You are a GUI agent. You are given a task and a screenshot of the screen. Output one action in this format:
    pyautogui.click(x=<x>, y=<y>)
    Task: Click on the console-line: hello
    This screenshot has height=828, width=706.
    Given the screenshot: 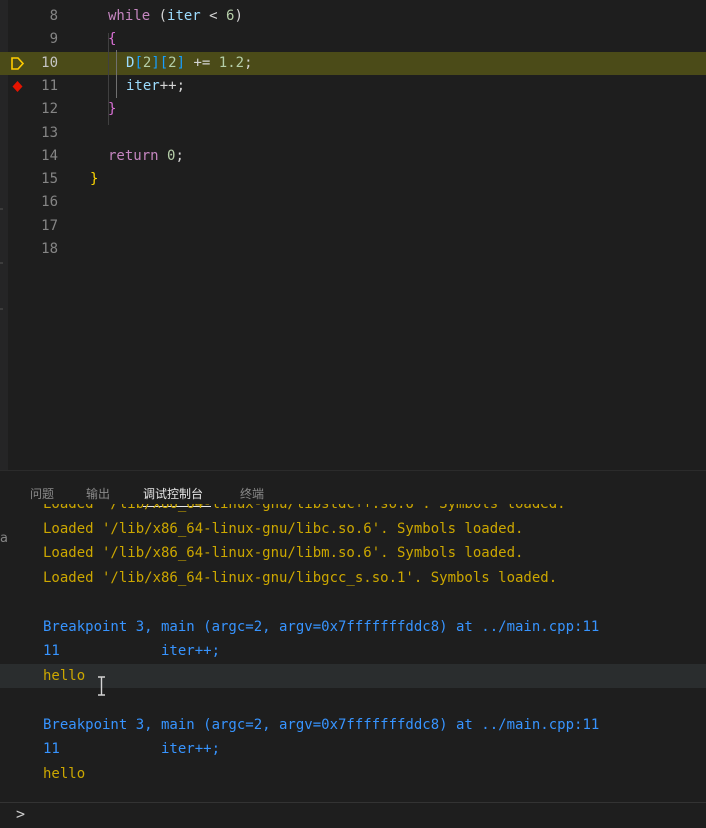 What is the action you would take?
    pyautogui.click(x=353, y=774)
    